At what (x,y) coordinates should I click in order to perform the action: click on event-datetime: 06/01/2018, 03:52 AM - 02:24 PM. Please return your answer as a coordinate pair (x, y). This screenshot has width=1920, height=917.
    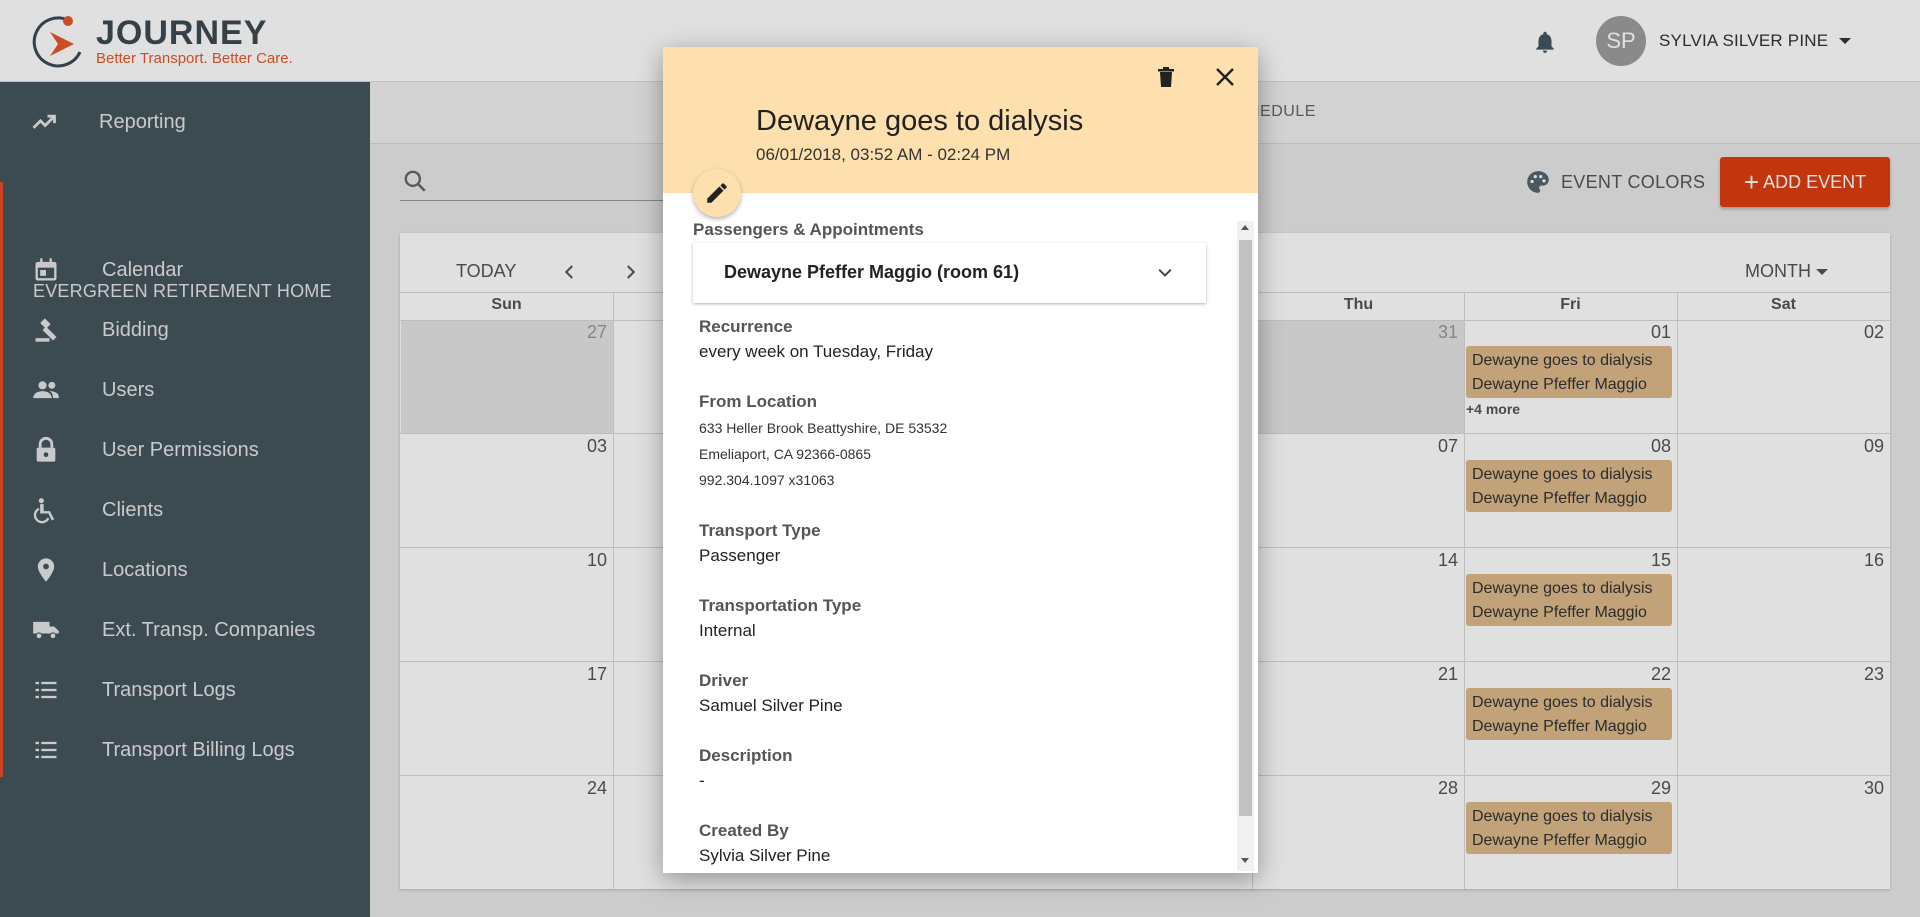
    Looking at the image, I should click on (883, 154).